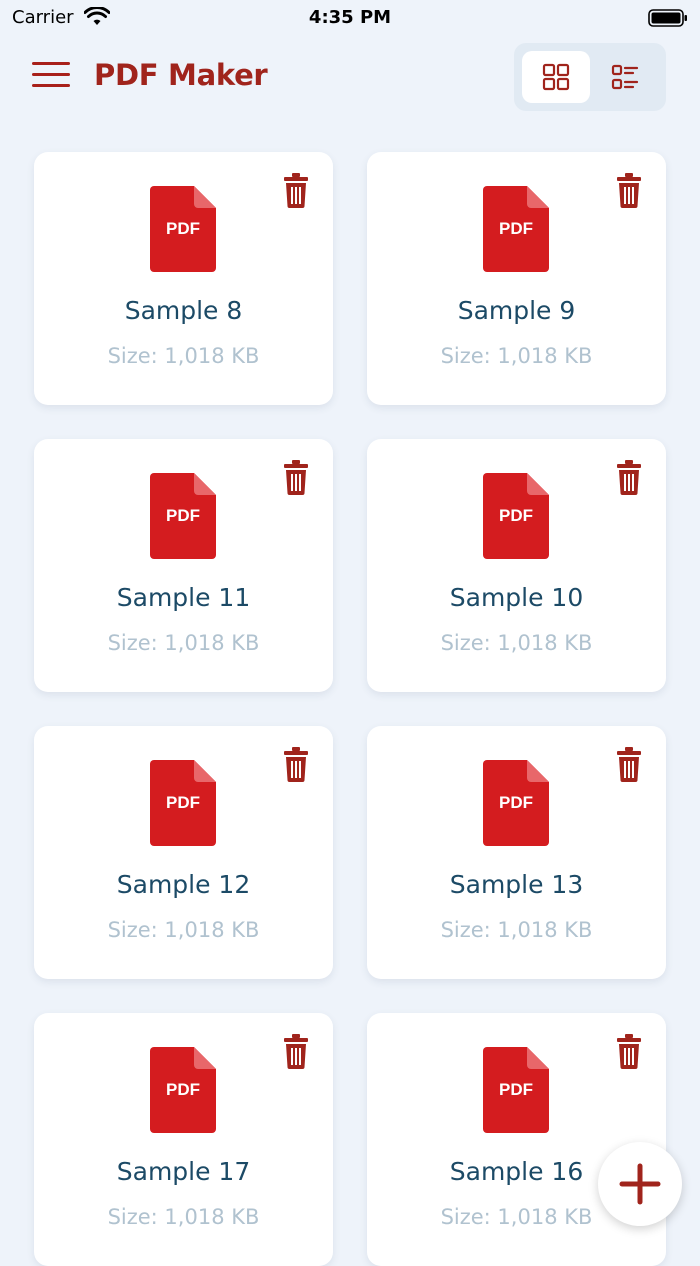 The height and width of the screenshot is (1266, 700). Describe the element at coordinates (183, 565) in the screenshot. I see `file-card: PDF Sample 11 Size: 1,018 KB` at that location.